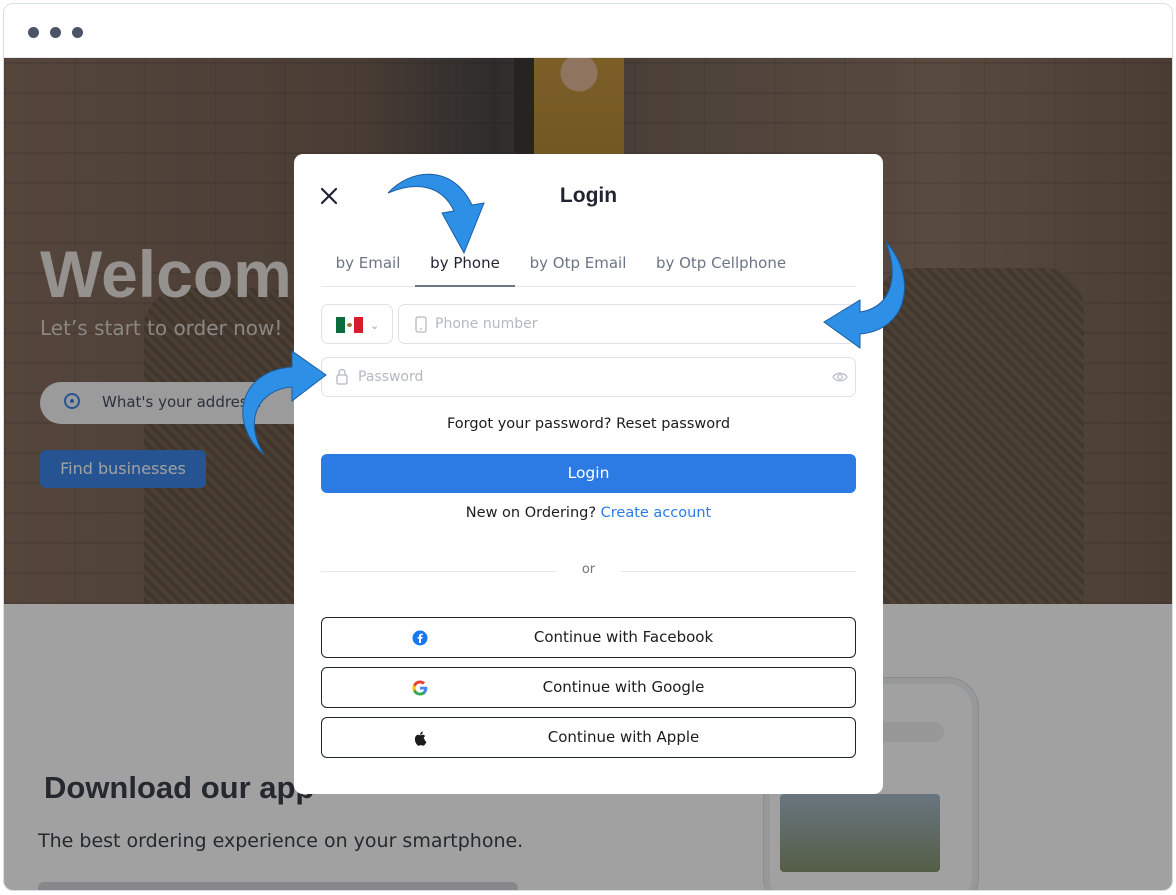 This screenshot has height=895, width=1176. I want to click on continue-with-google-button: Continue with Google, so click(588, 687).